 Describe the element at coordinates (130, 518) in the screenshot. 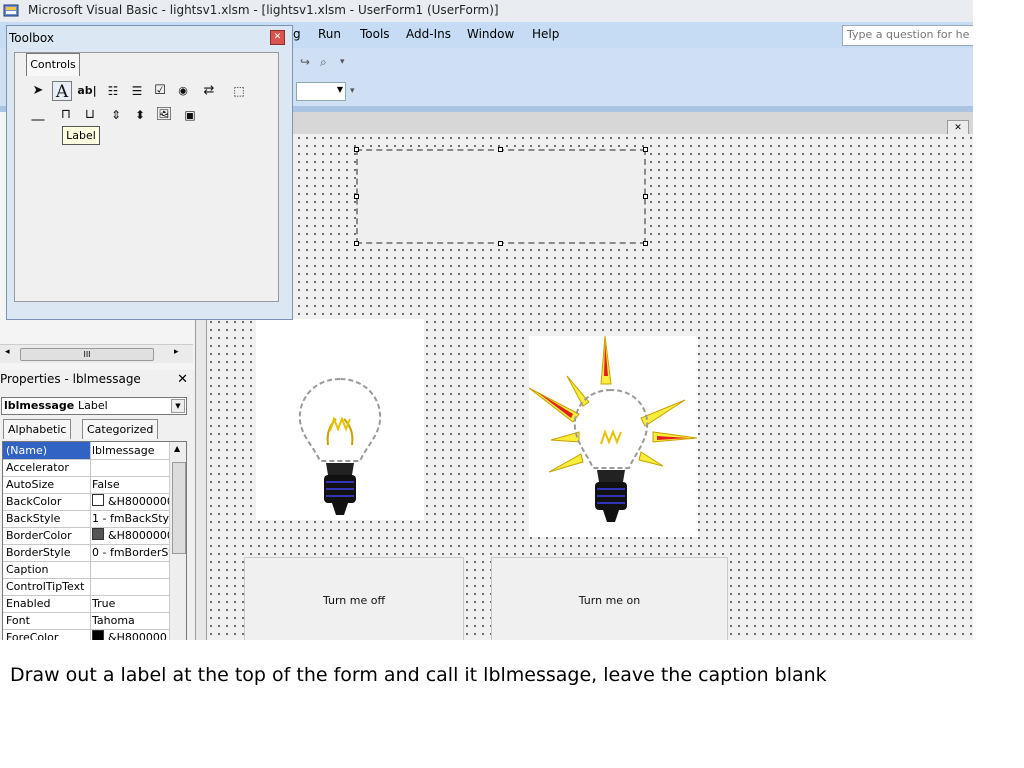

I see `property-value: 1 - fmBackStyl` at that location.